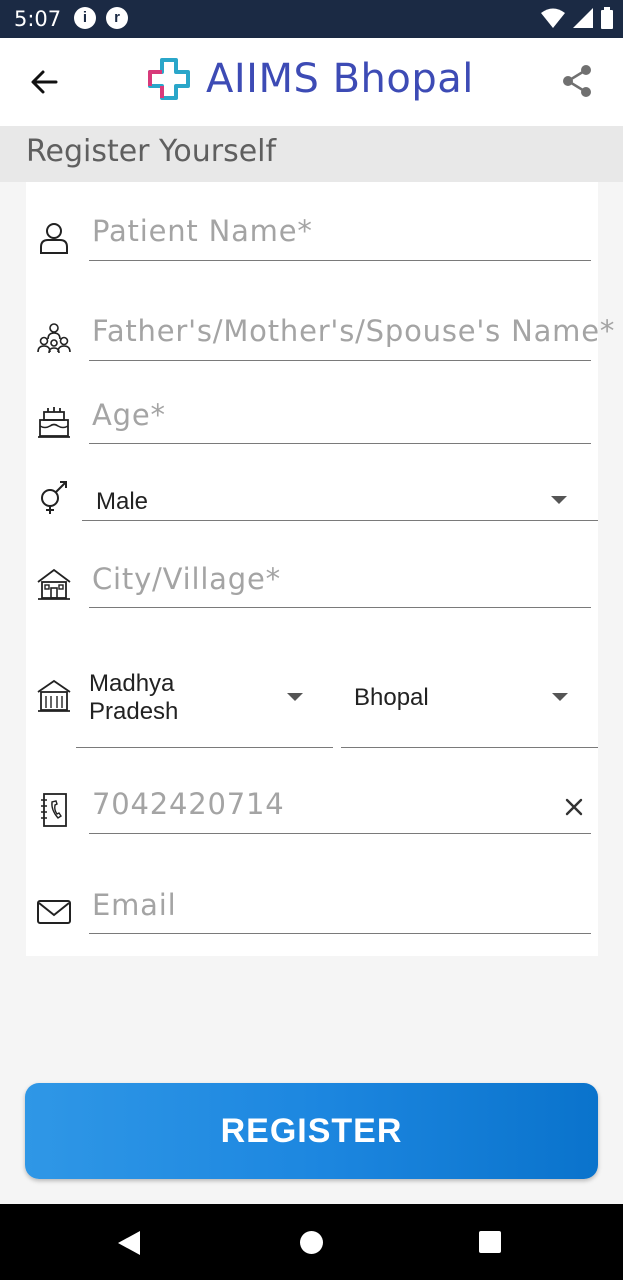 This screenshot has height=1280, width=623. Describe the element at coordinates (340, 417) in the screenshot. I see `age-field: Age*` at that location.